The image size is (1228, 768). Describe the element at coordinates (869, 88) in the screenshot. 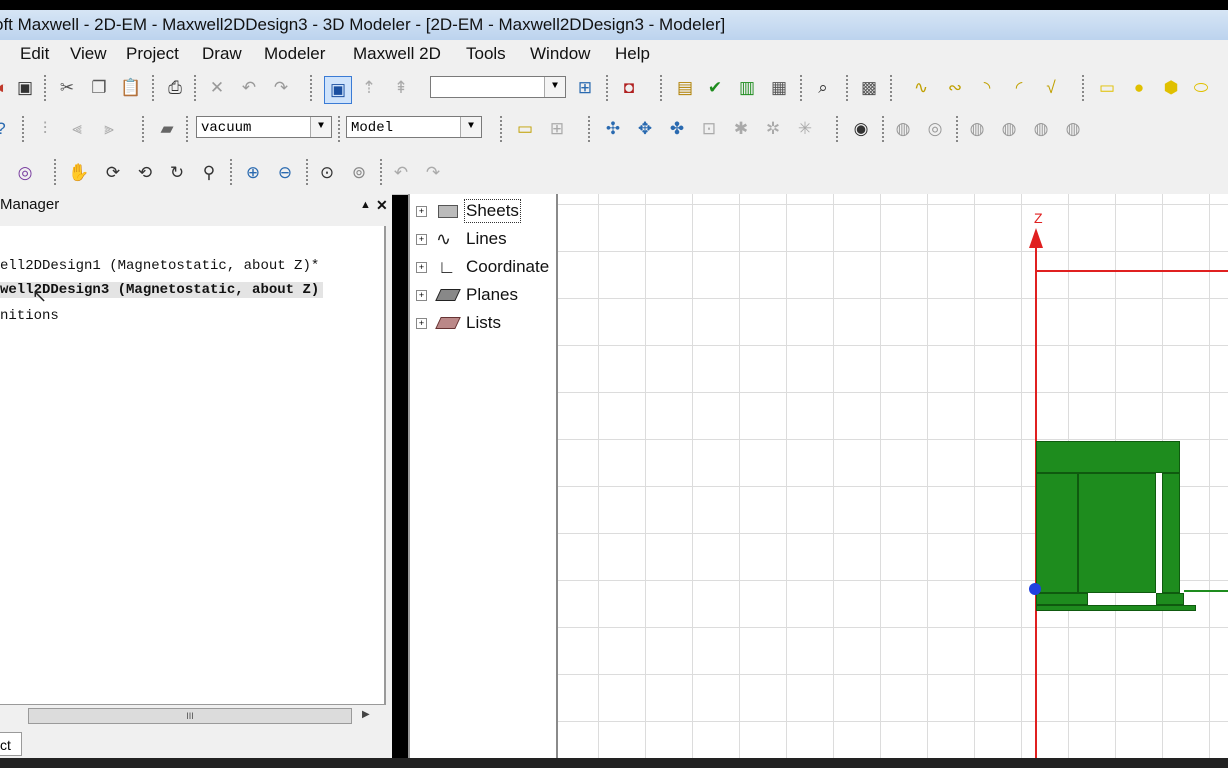

I see `report-icon: ▩` at that location.